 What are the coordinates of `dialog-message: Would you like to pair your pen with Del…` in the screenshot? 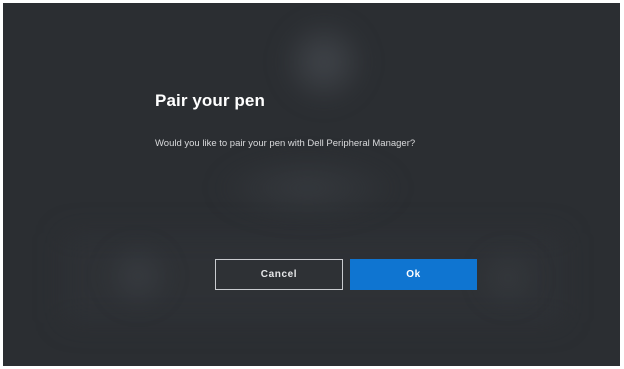 It's located at (285, 143).